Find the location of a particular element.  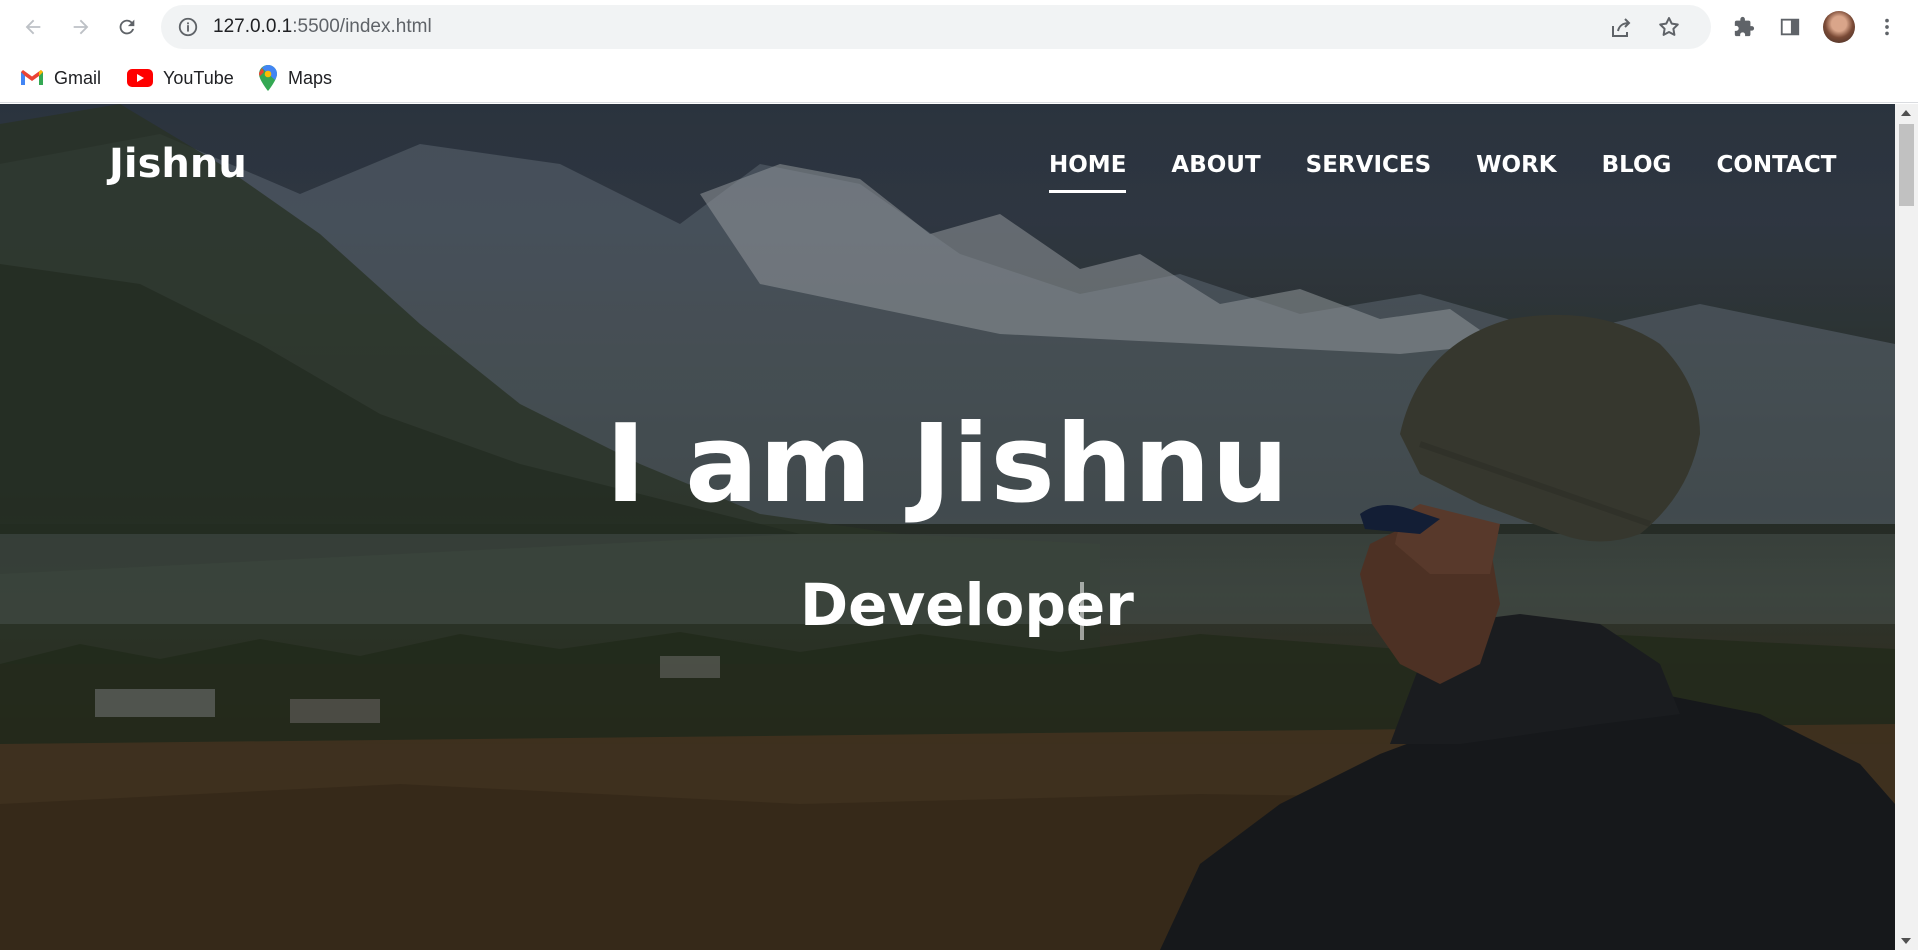

gmail-icon is located at coordinates (32, 77).